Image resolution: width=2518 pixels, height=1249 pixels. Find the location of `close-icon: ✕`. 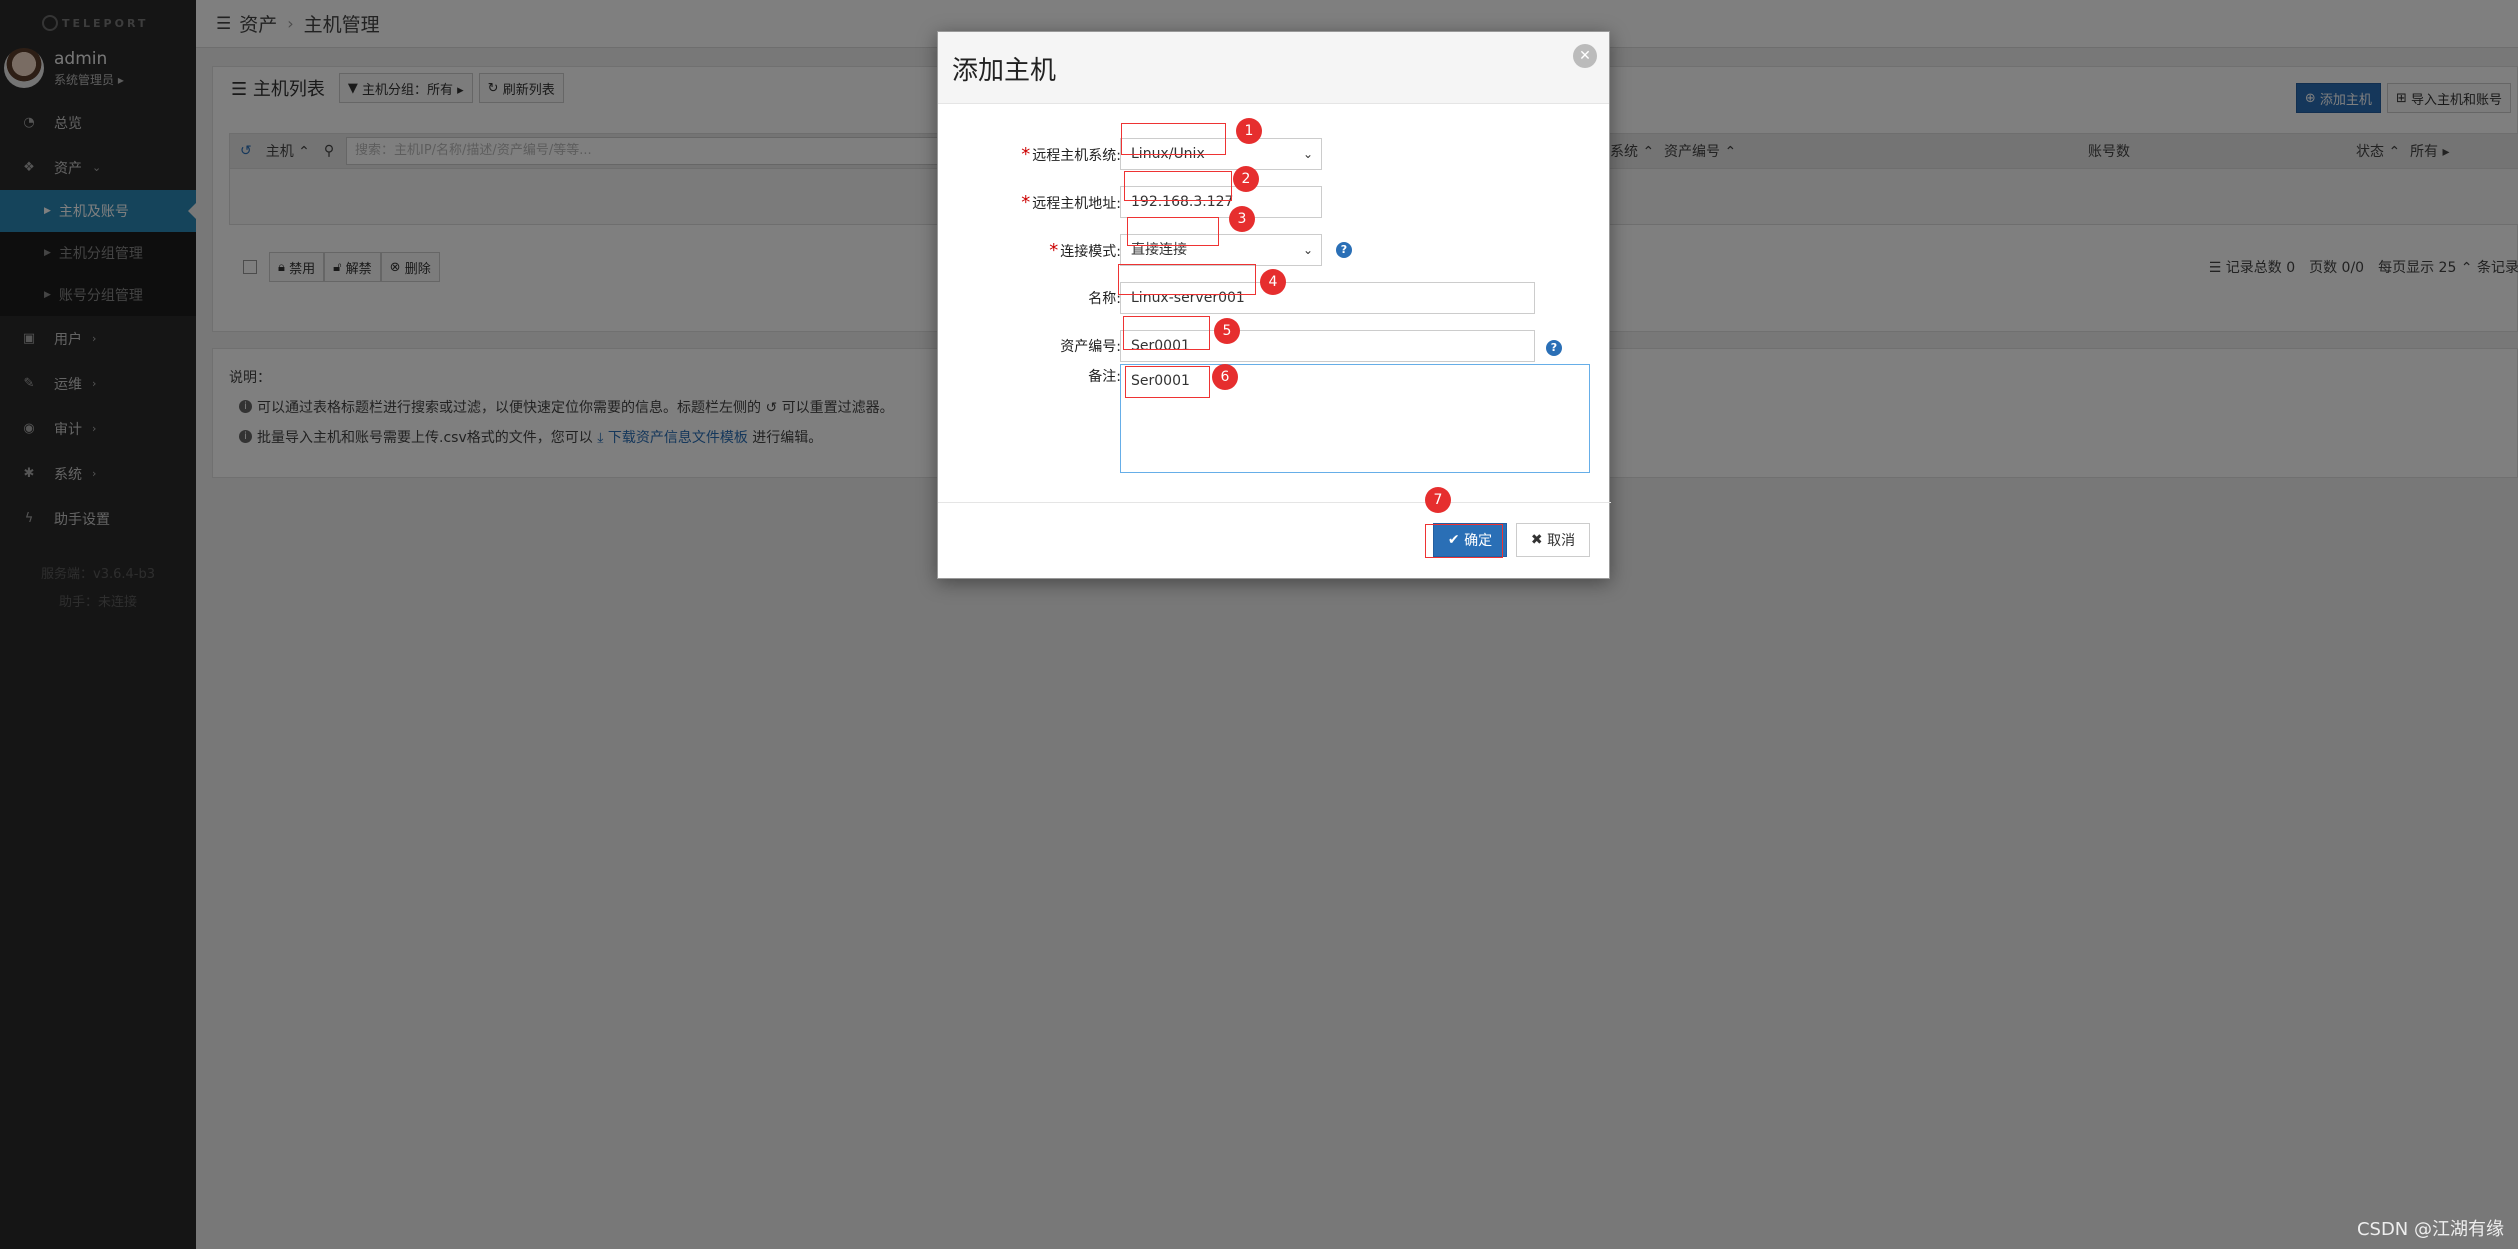

close-icon: ✕ is located at coordinates (1585, 56).